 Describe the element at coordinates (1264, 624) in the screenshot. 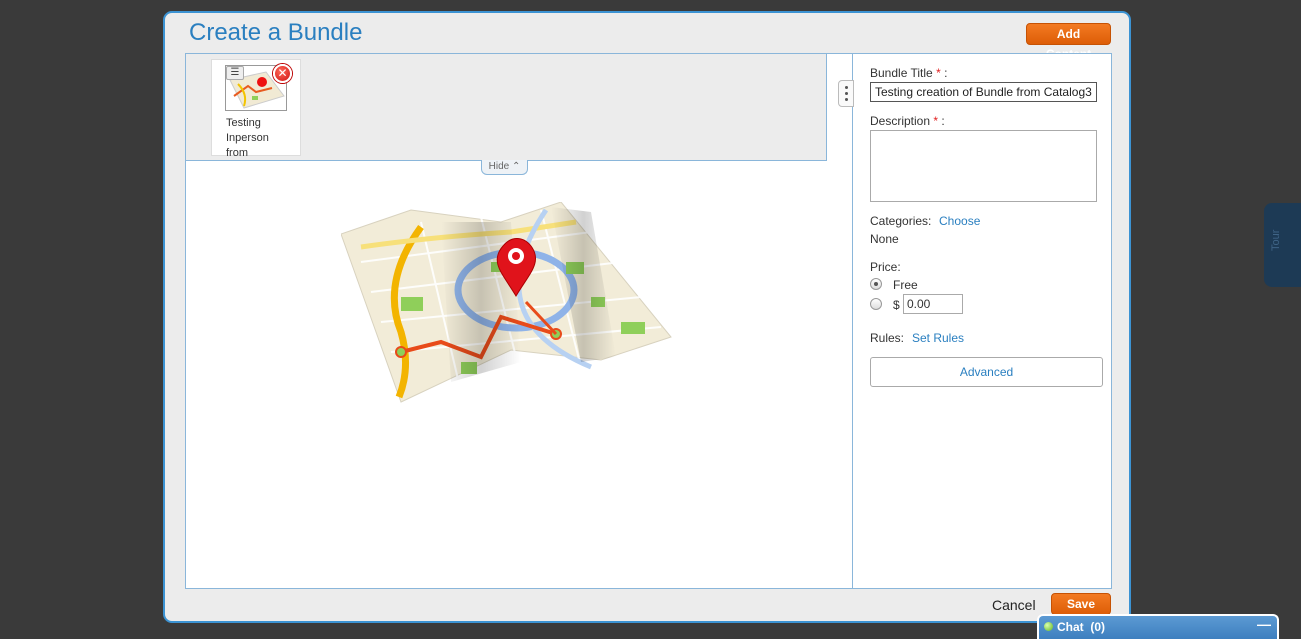

I see `minimize-chat-icon: —` at that location.